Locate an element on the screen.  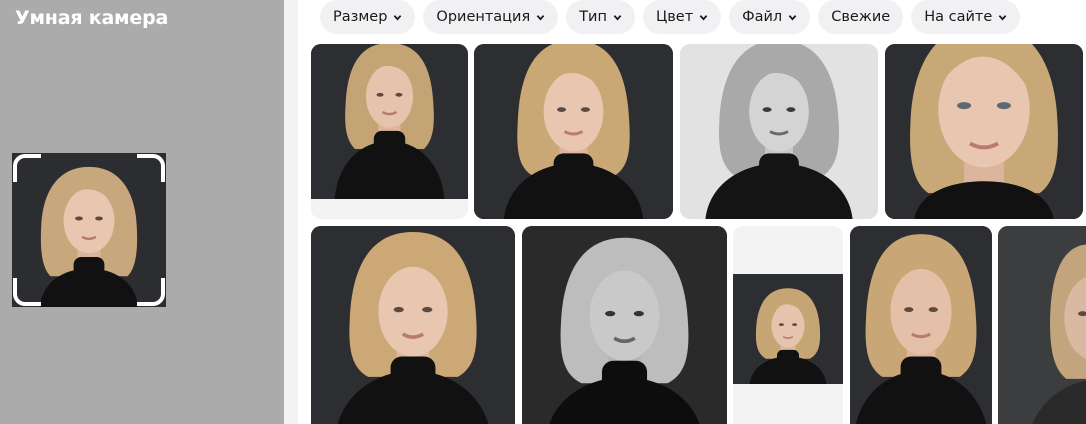
filter-file-label: Файл is located at coordinates (762, 17).